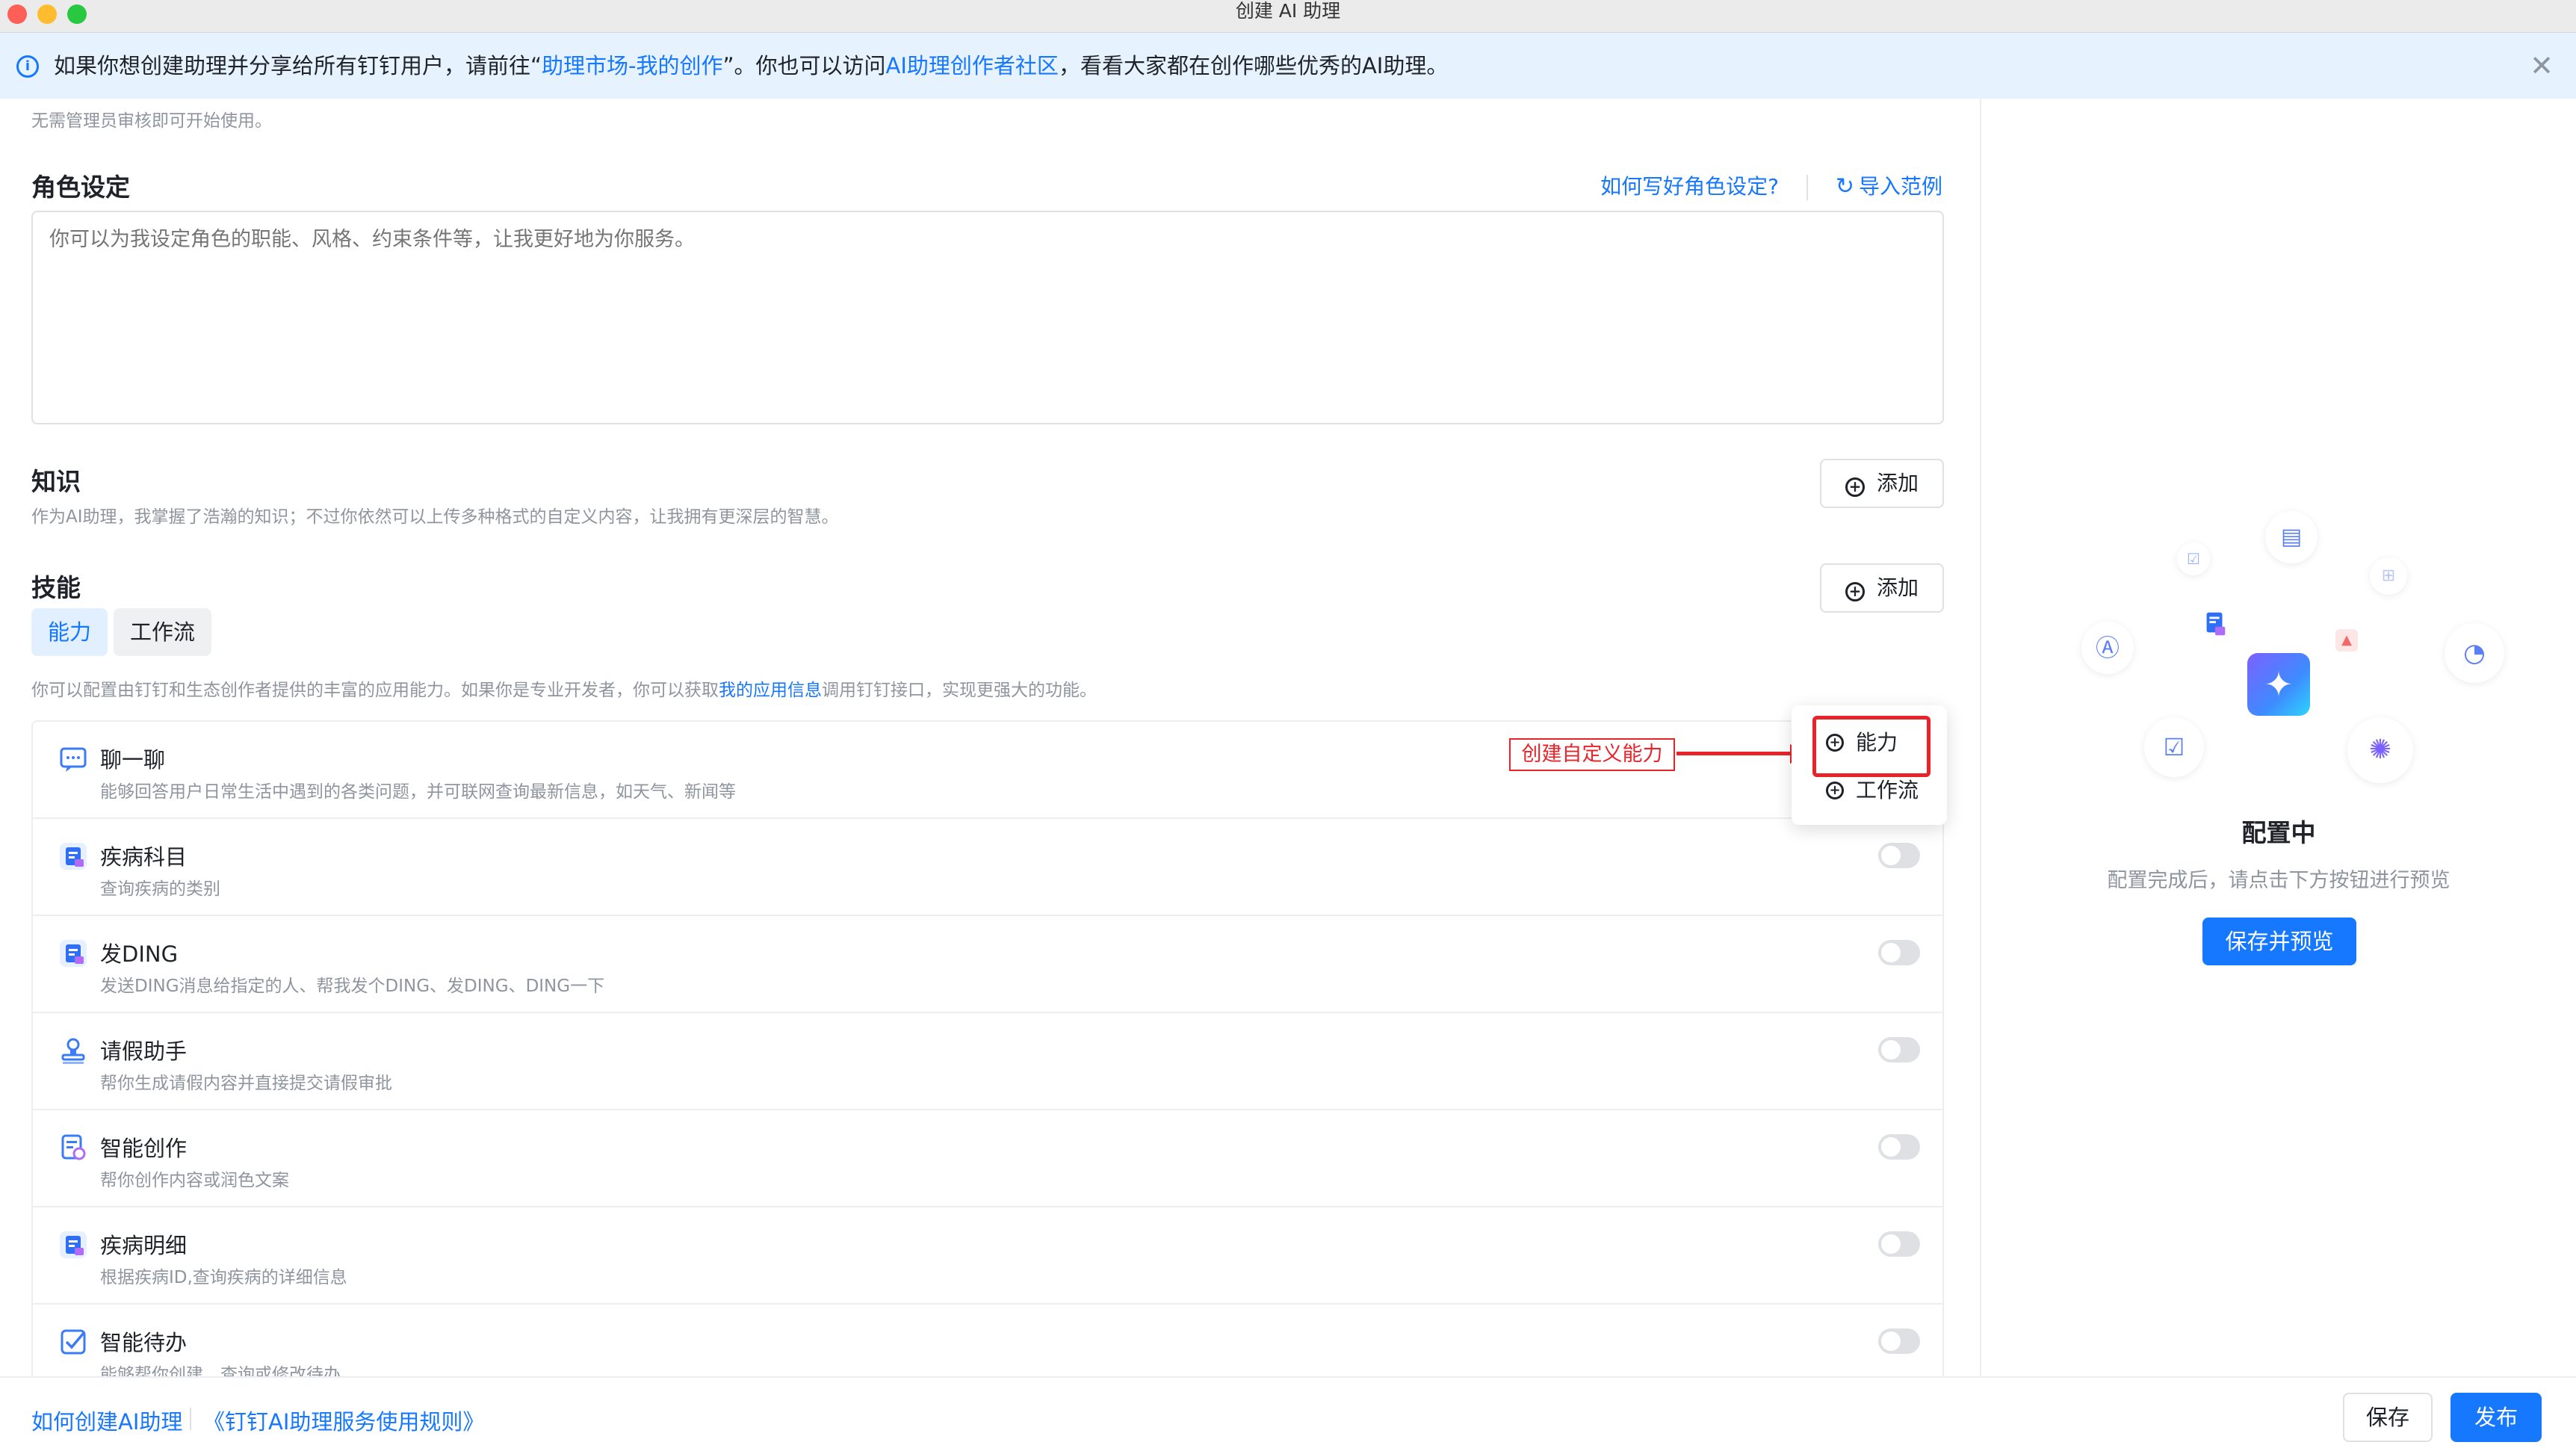  What do you see at coordinates (144, 1051) in the screenshot?
I see `skill-name: 请假助手` at bounding box center [144, 1051].